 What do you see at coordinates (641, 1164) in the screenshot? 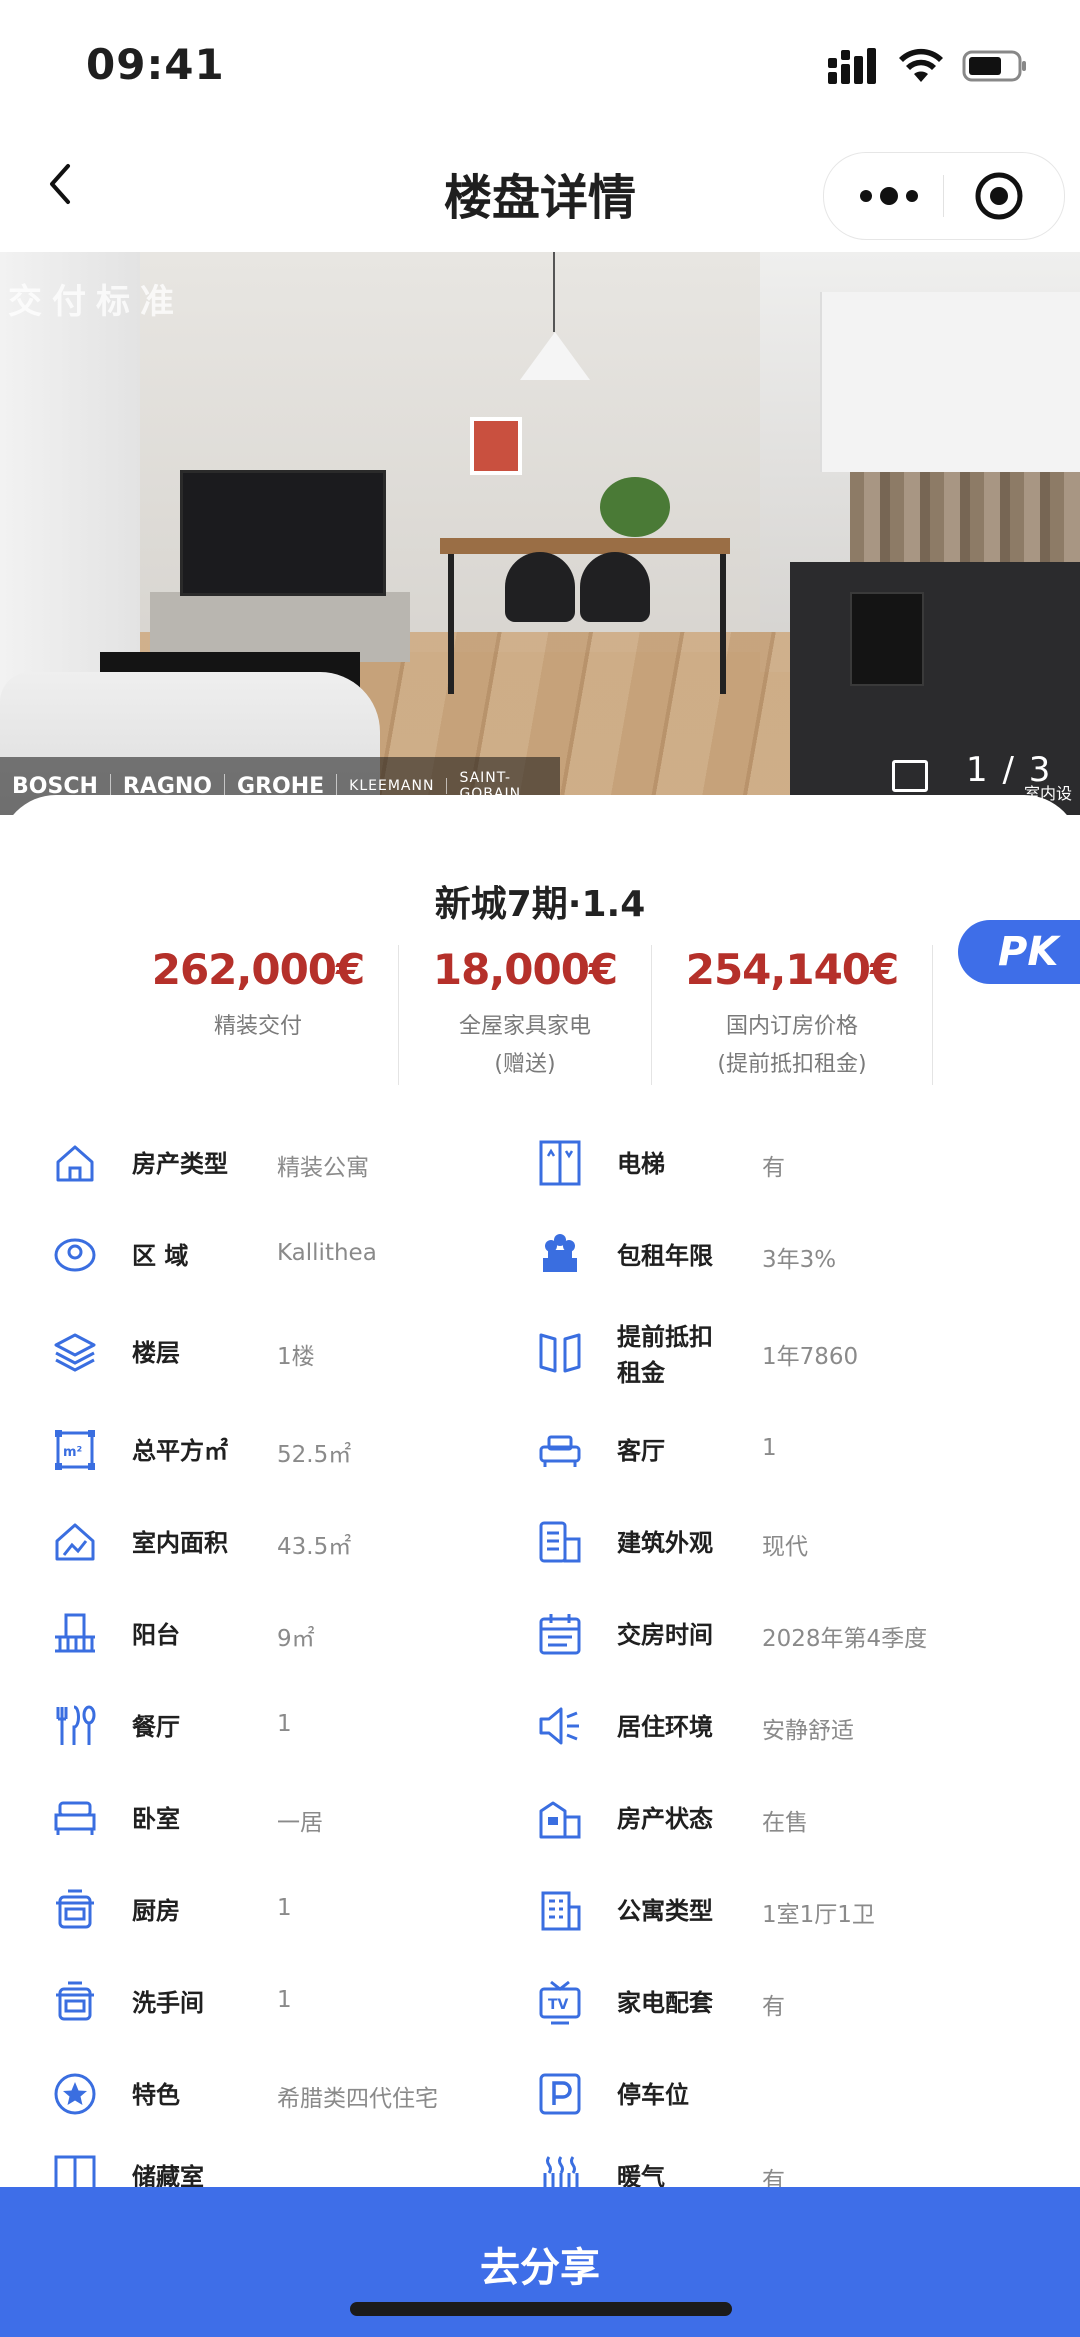
I see `spec-key: 电梯` at bounding box center [641, 1164].